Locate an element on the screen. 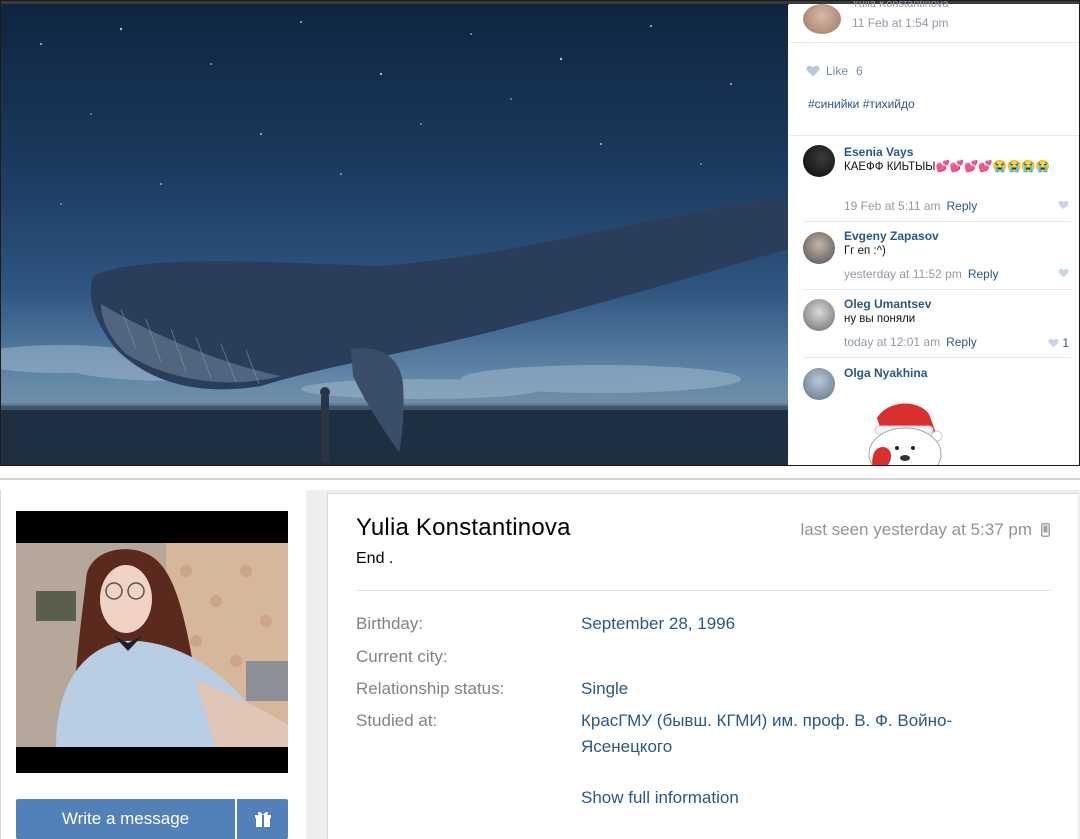 Image resolution: width=1080 pixels, height=839 pixels. commenter-name: Esenia Vays is located at coordinates (878, 152).